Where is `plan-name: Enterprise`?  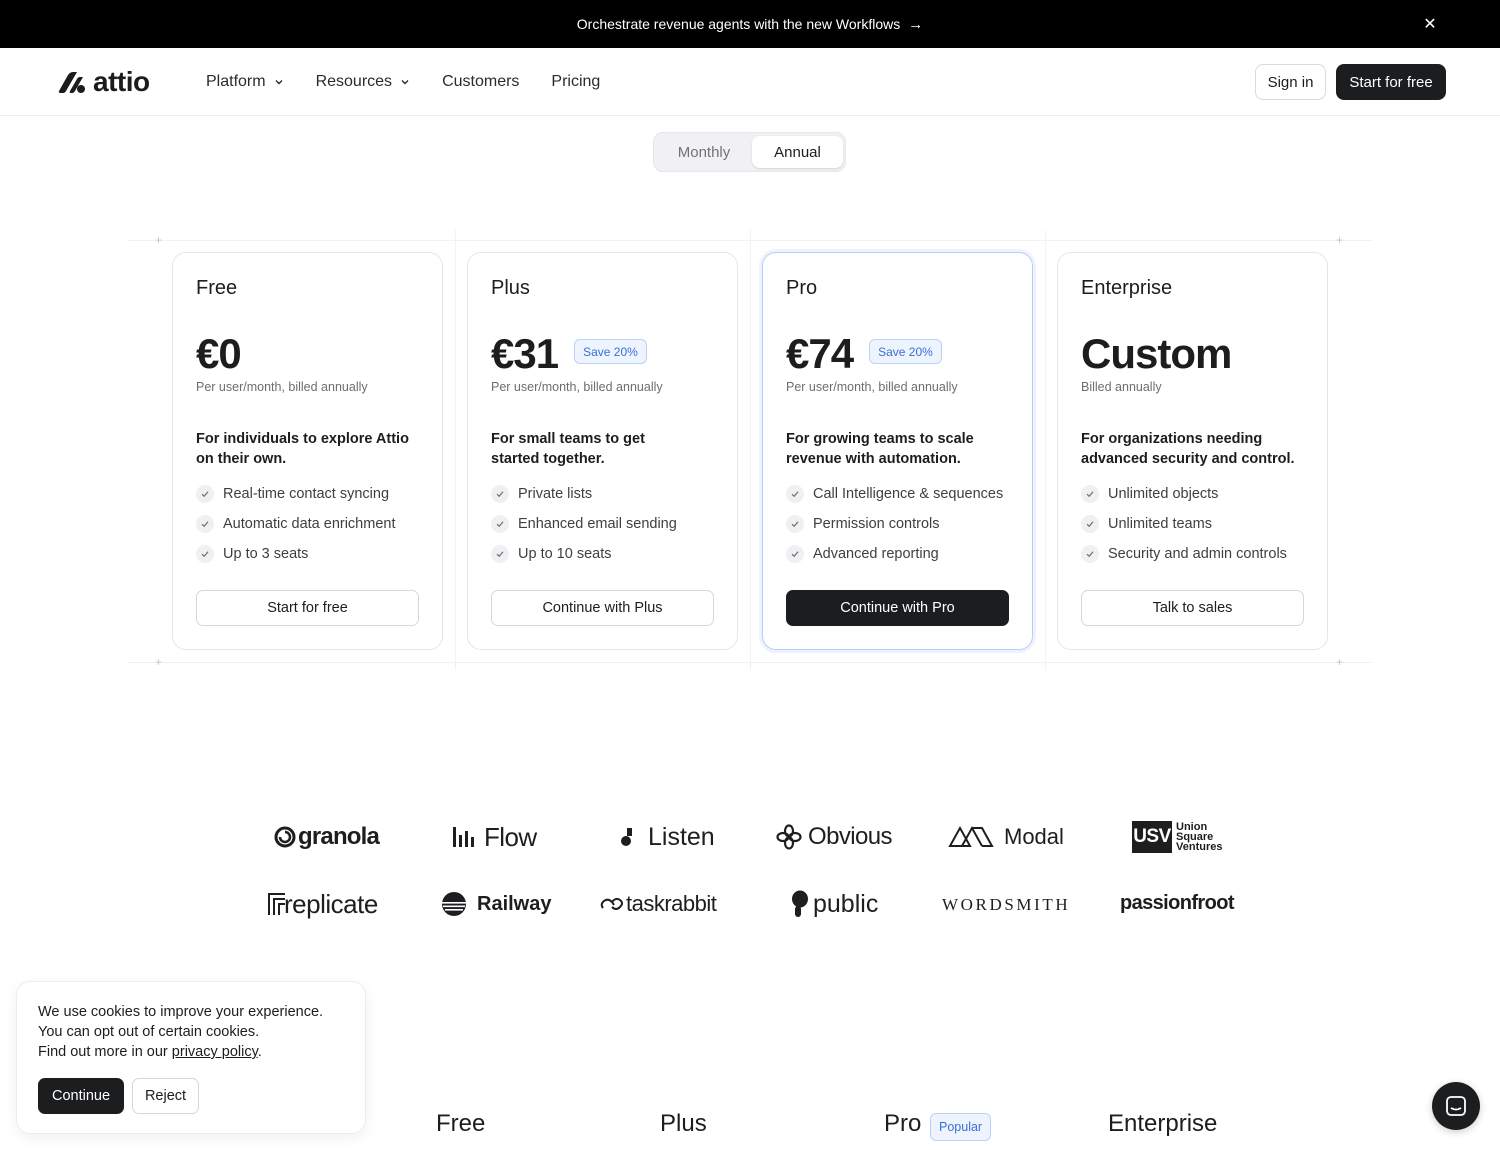
plan-name: Enterprise is located at coordinates (1127, 288).